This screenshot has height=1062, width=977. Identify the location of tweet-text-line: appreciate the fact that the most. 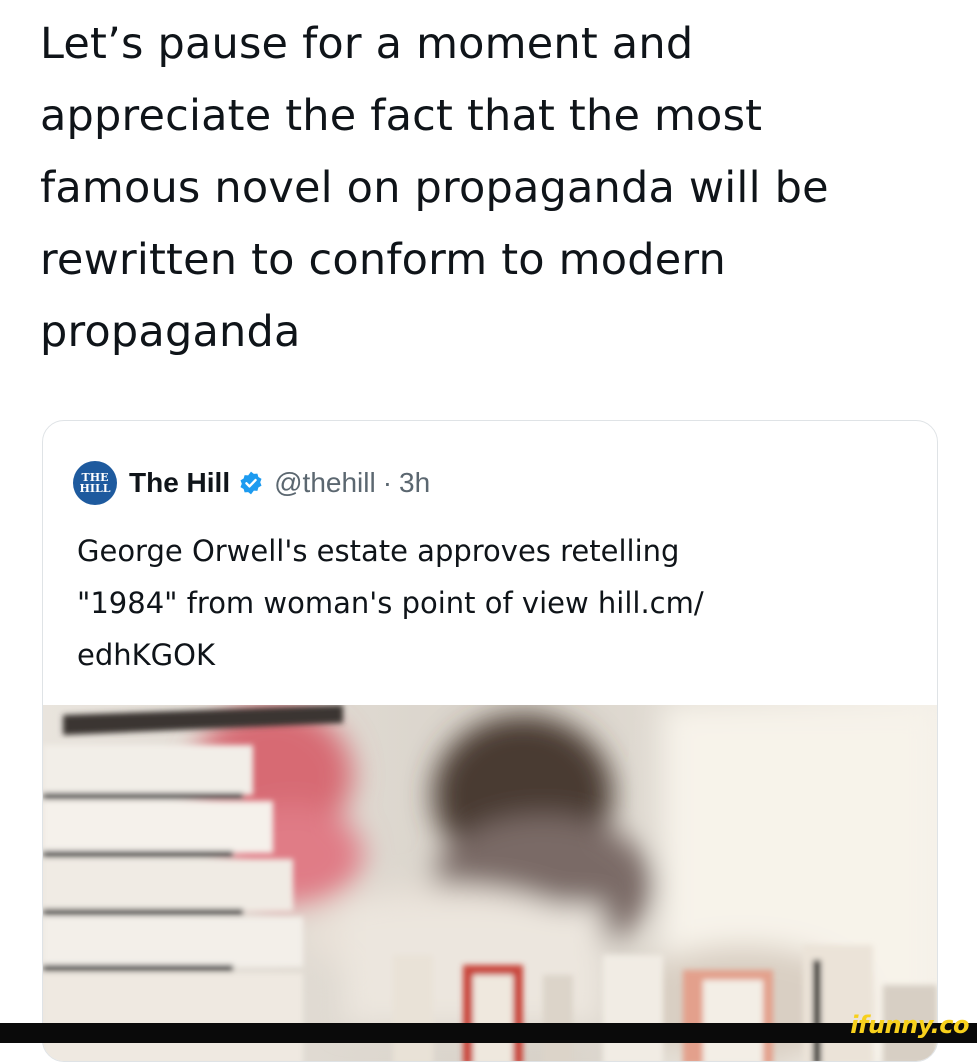
(401, 116).